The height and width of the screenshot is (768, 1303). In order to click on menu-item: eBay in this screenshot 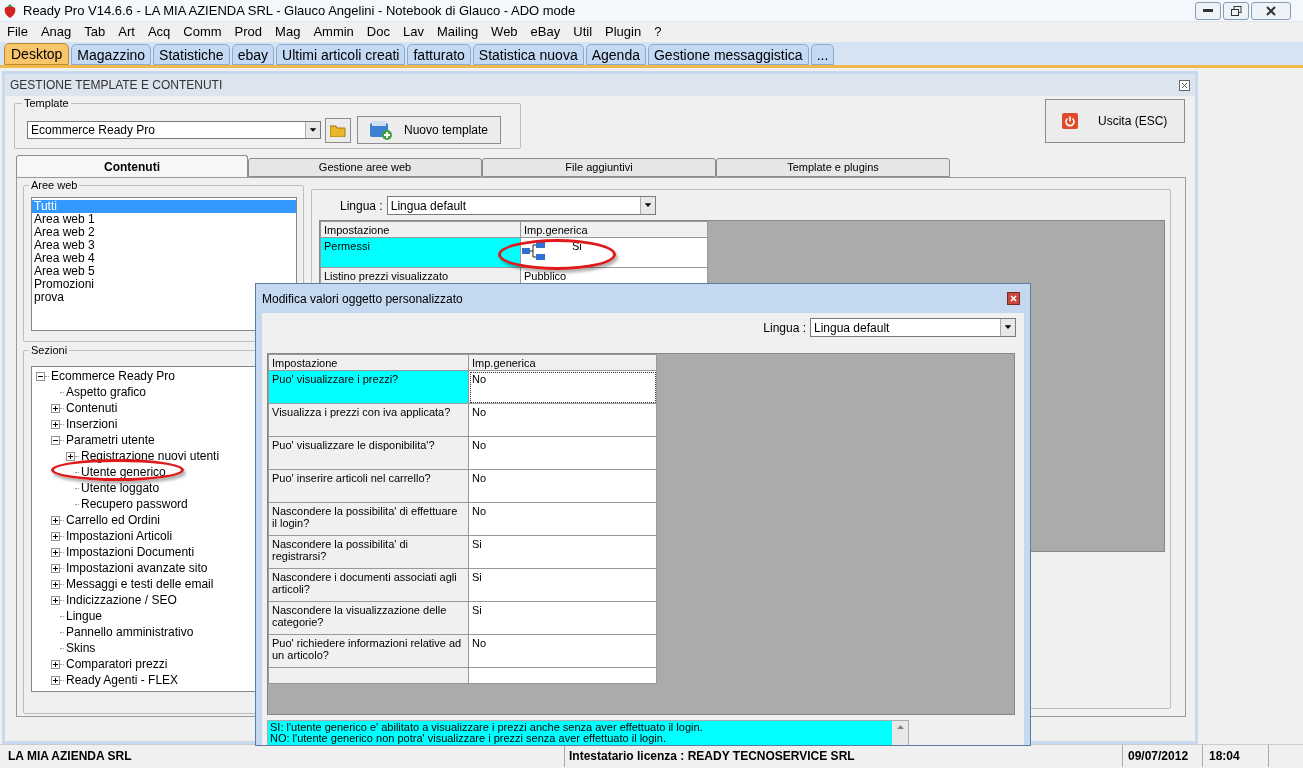, I will do `click(545, 32)`.